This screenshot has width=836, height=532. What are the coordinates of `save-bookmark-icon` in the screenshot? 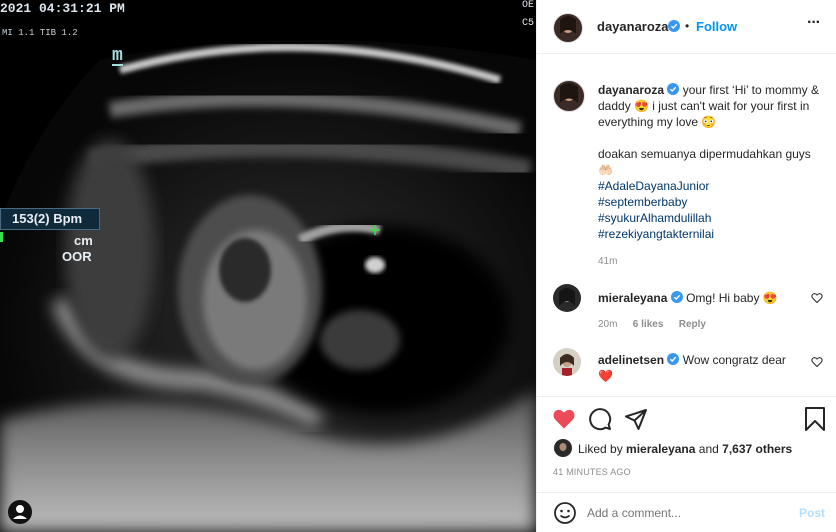 It's located at (815, 420).